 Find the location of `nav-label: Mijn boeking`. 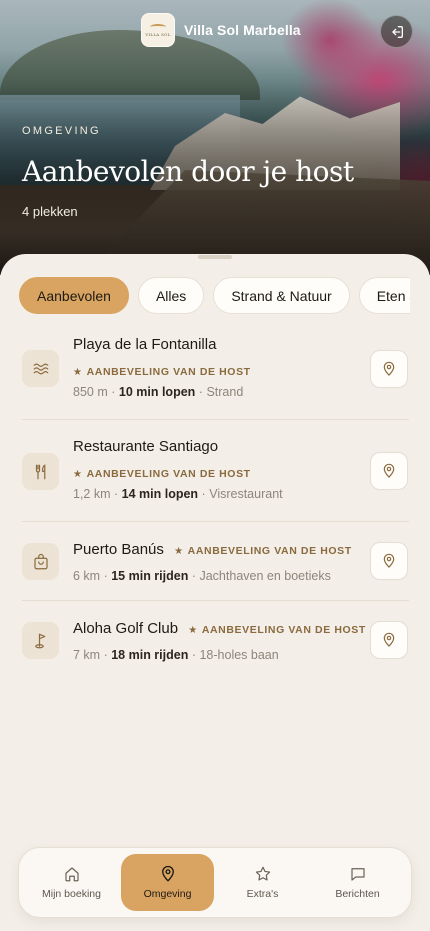

nav-label: Mijn boeking is located at coordinates (71, 894).